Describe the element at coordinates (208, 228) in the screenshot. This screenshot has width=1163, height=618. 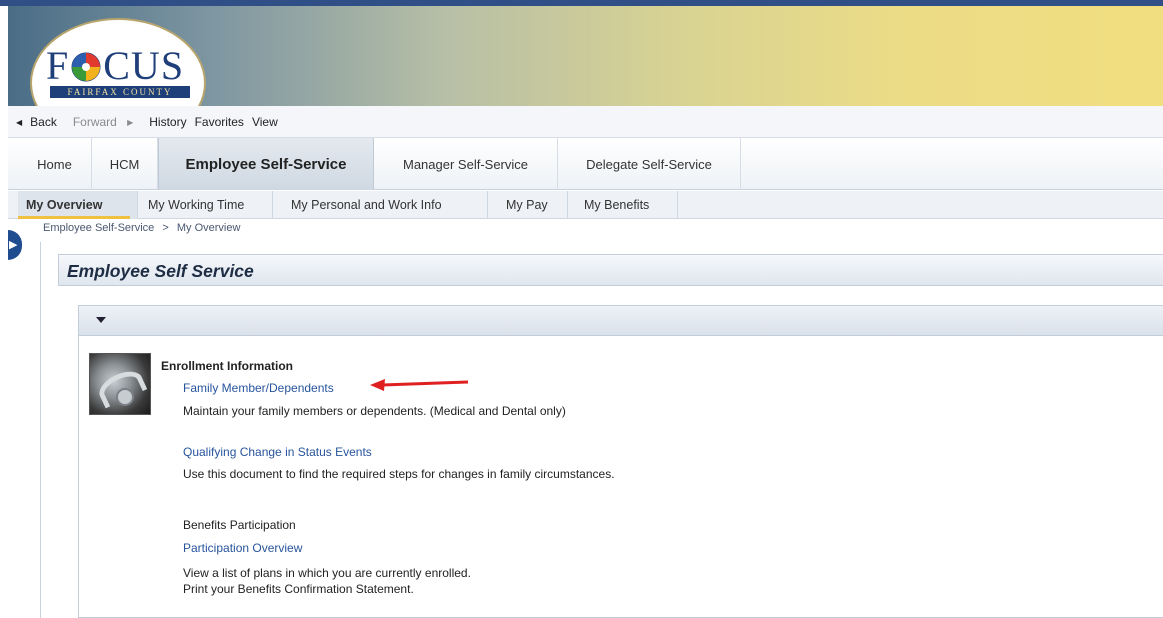
I see `breadcrumb-current: My Overview` at that location.